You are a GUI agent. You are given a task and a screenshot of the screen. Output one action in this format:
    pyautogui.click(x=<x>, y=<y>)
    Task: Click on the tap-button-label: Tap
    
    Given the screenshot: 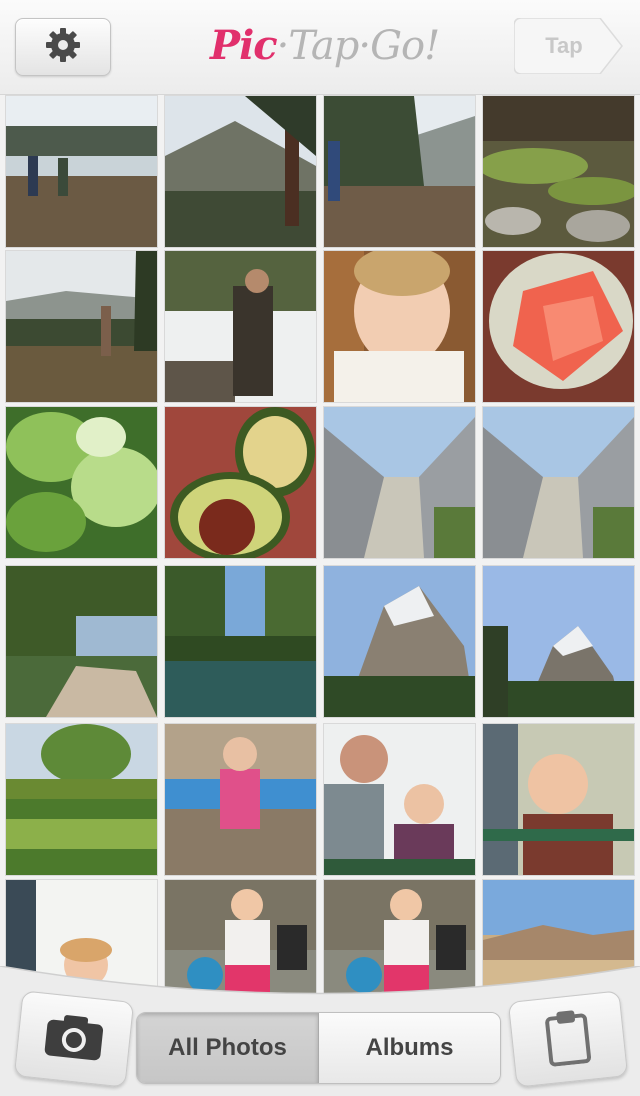 What is the action you would take?
    pyautogui.click(x=564, y=45)
    